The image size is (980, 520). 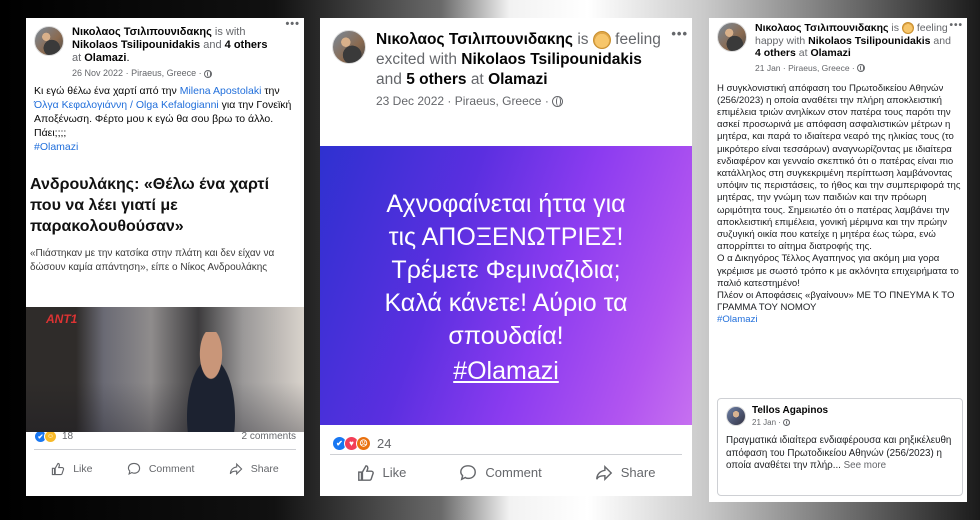 I want to click on post-date: 21 Jan, so click(x=768, y=68).